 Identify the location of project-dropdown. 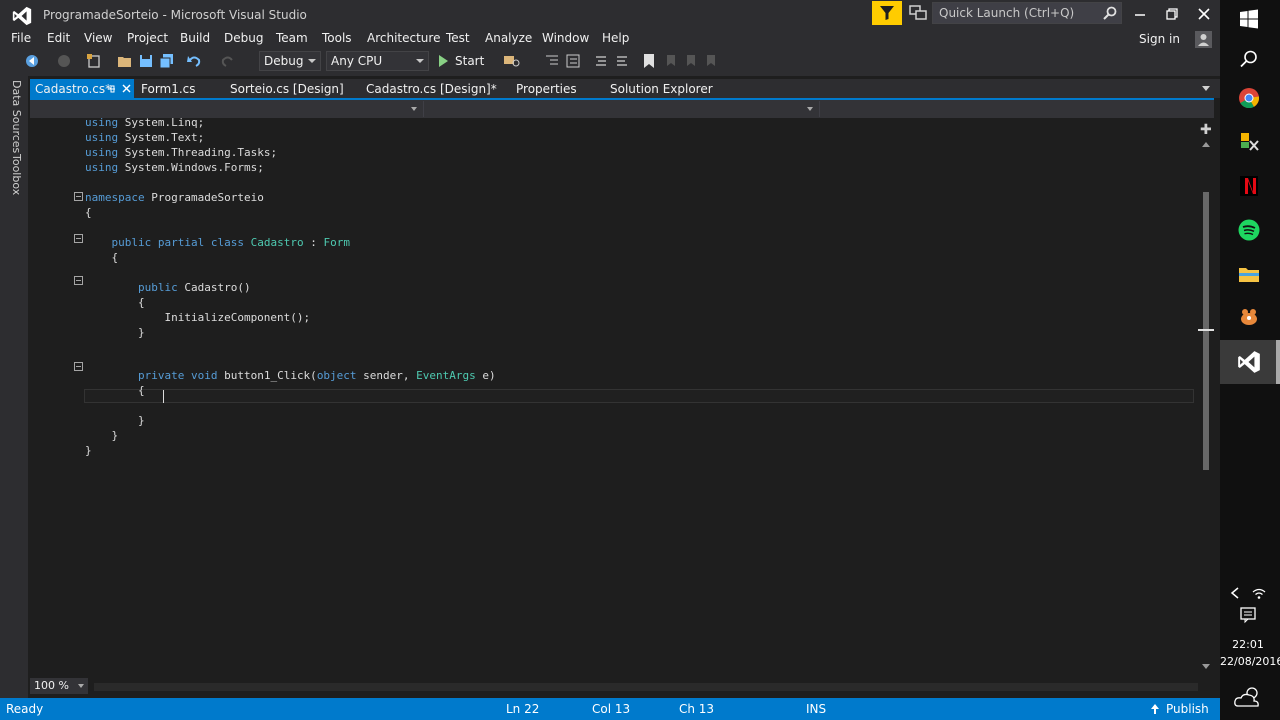
(227, 109).